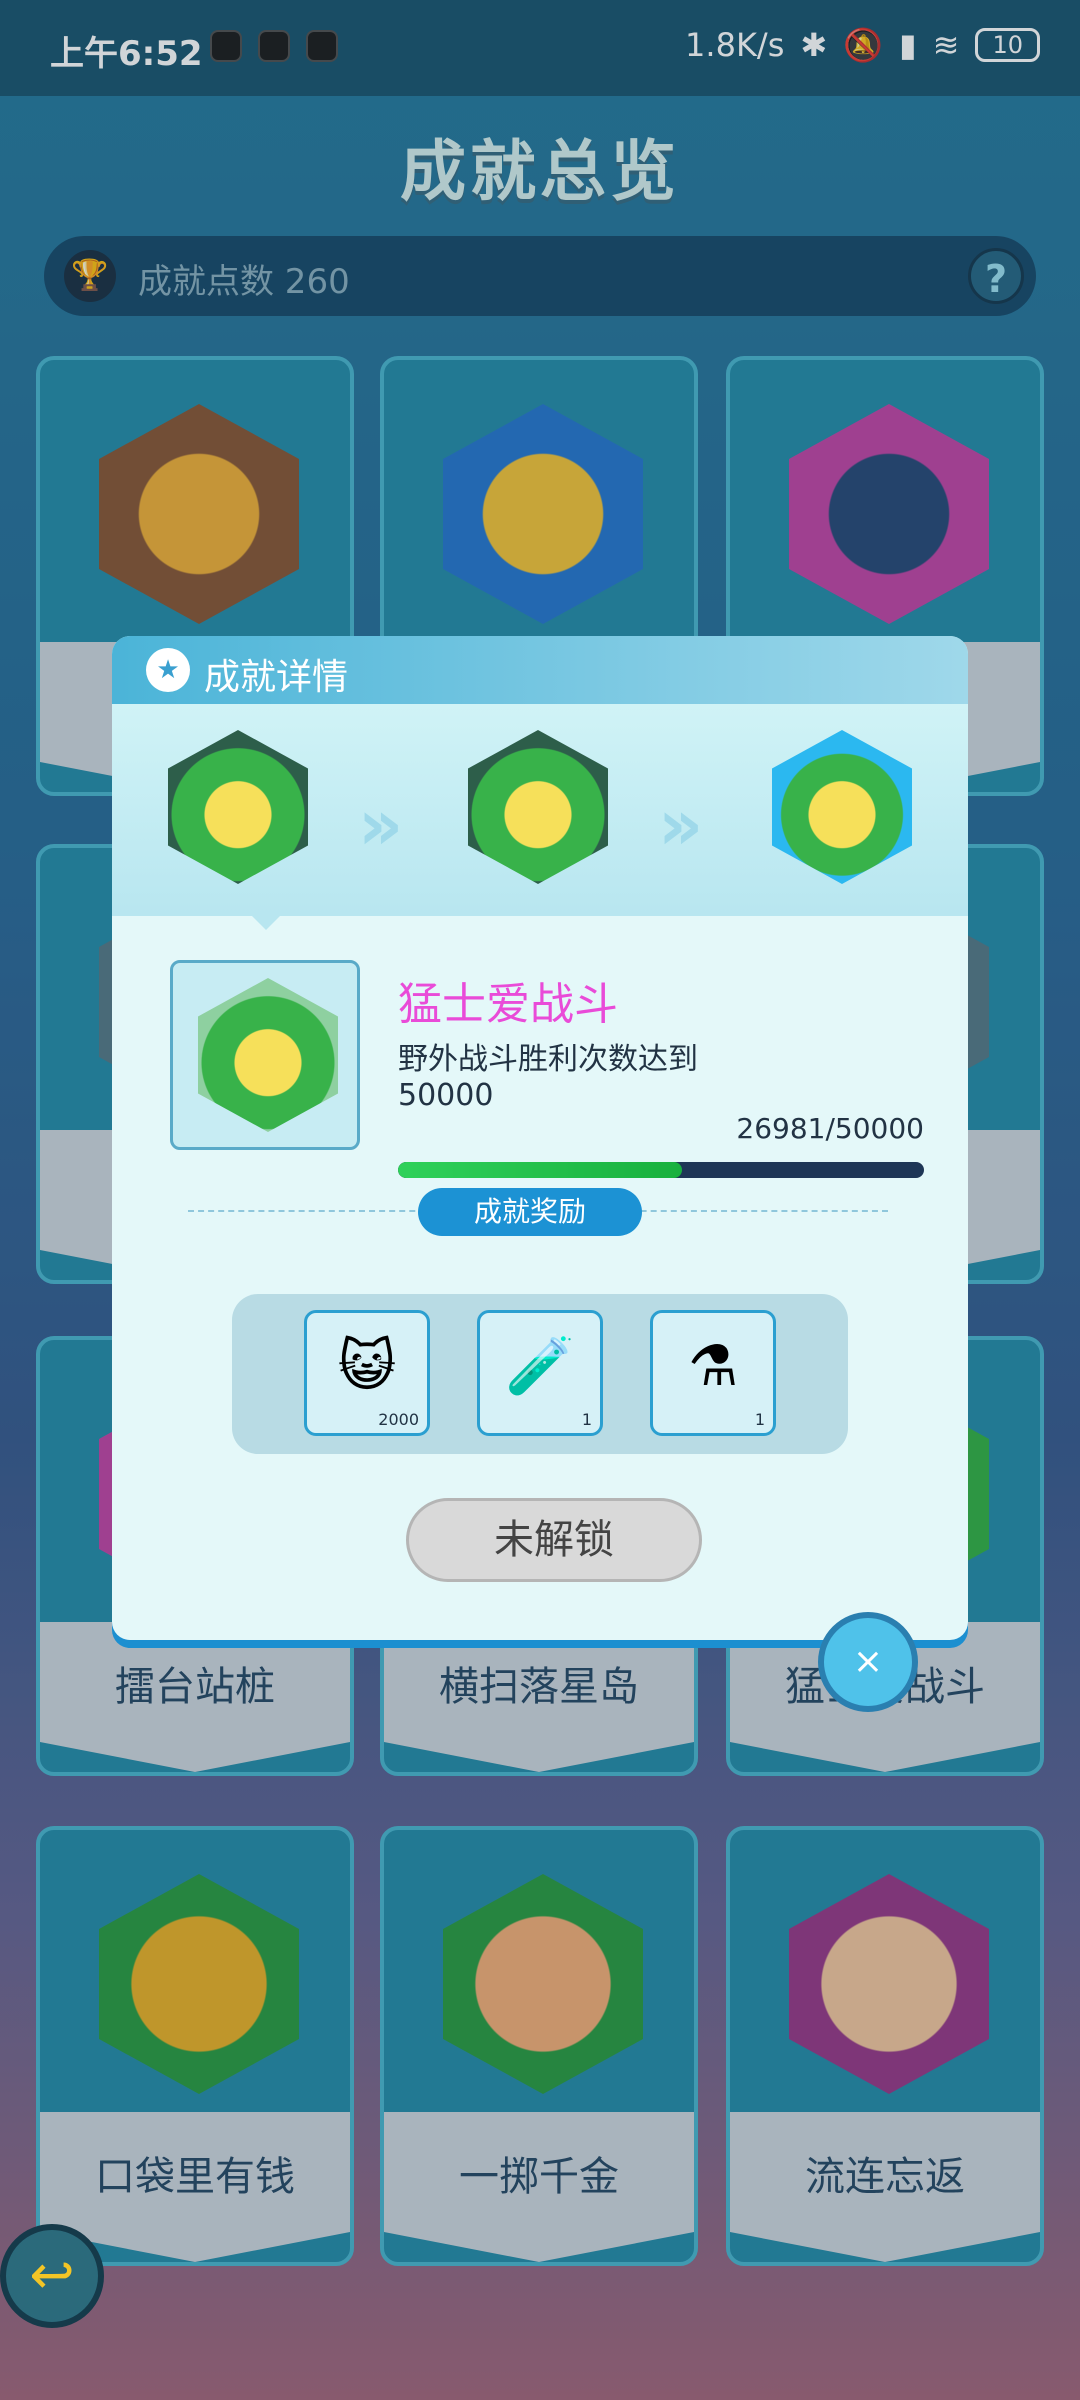  I want to click on stage-2-icon, so click(538, 807).